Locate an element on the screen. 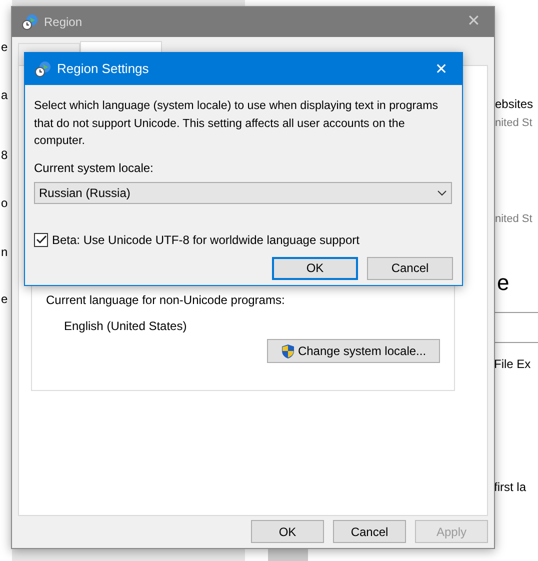 Image resolution: width=538 pixels, height=561 pixels. background-text: o is located at coordinates (4, 203).